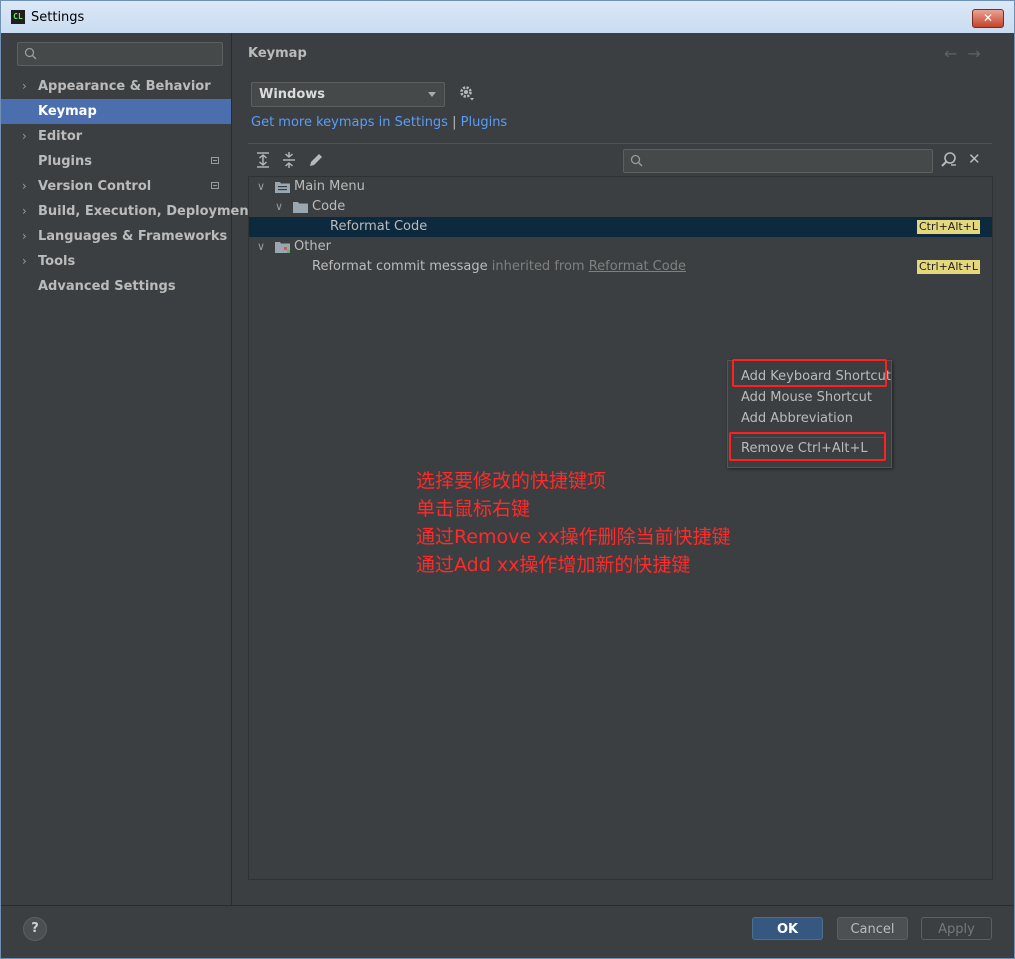 Image resolution: width=1015 pixels, height=959 pixels. What do you see at coordinates (277, 53) in the screenshot?
I see `page-title: Keymap` at bounding box center [277, 53].